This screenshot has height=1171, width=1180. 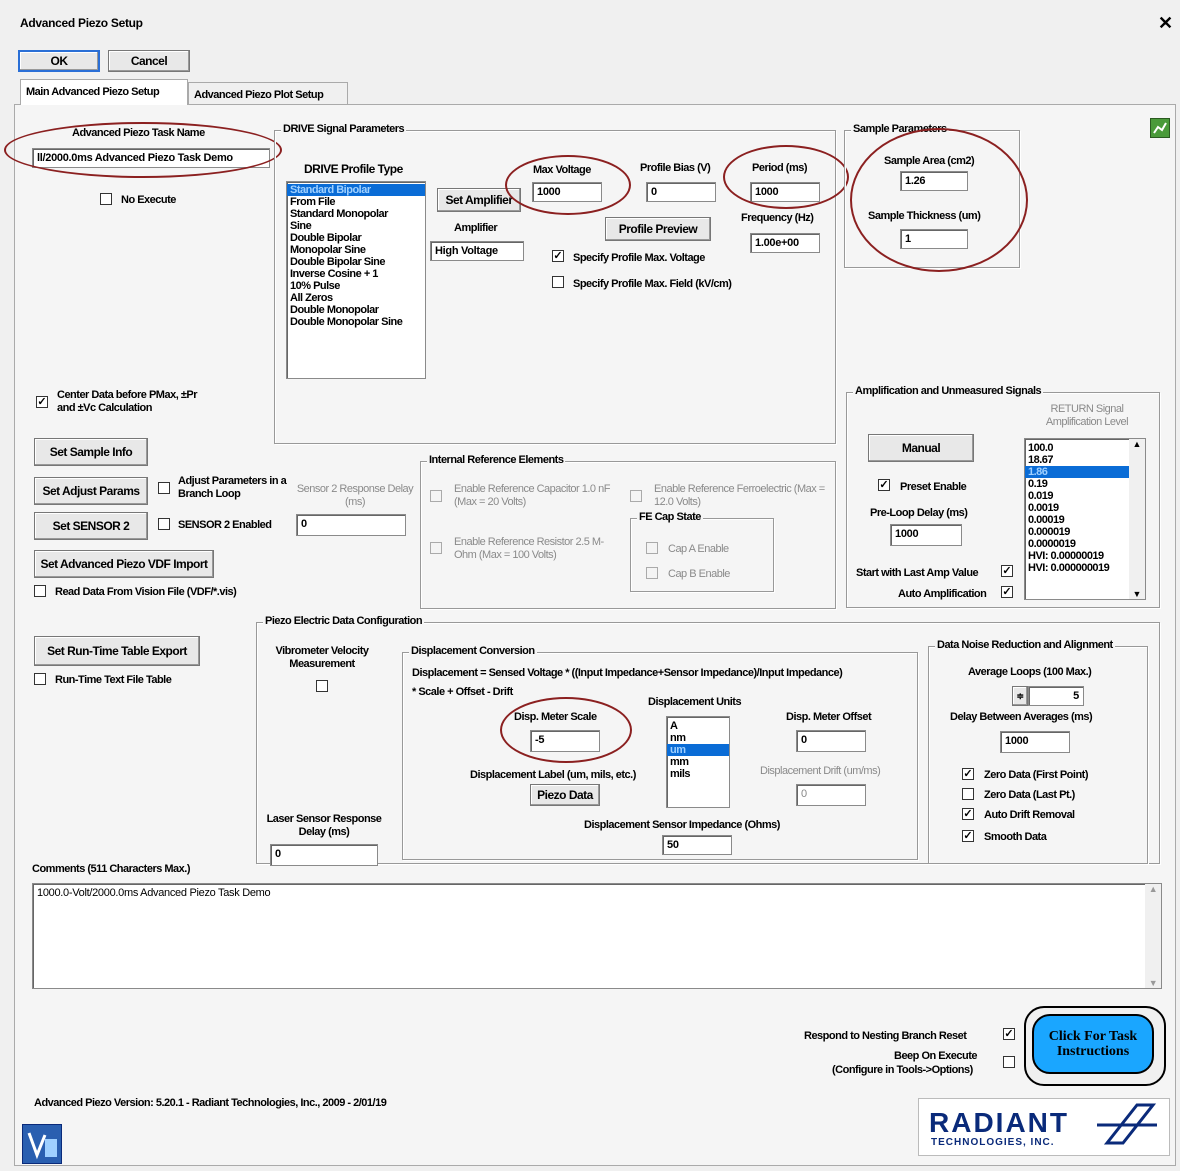 What do you see at coordinates (698, 738) in the screenshot?
I see `list-item: nm` at bounding box center [698, 738].